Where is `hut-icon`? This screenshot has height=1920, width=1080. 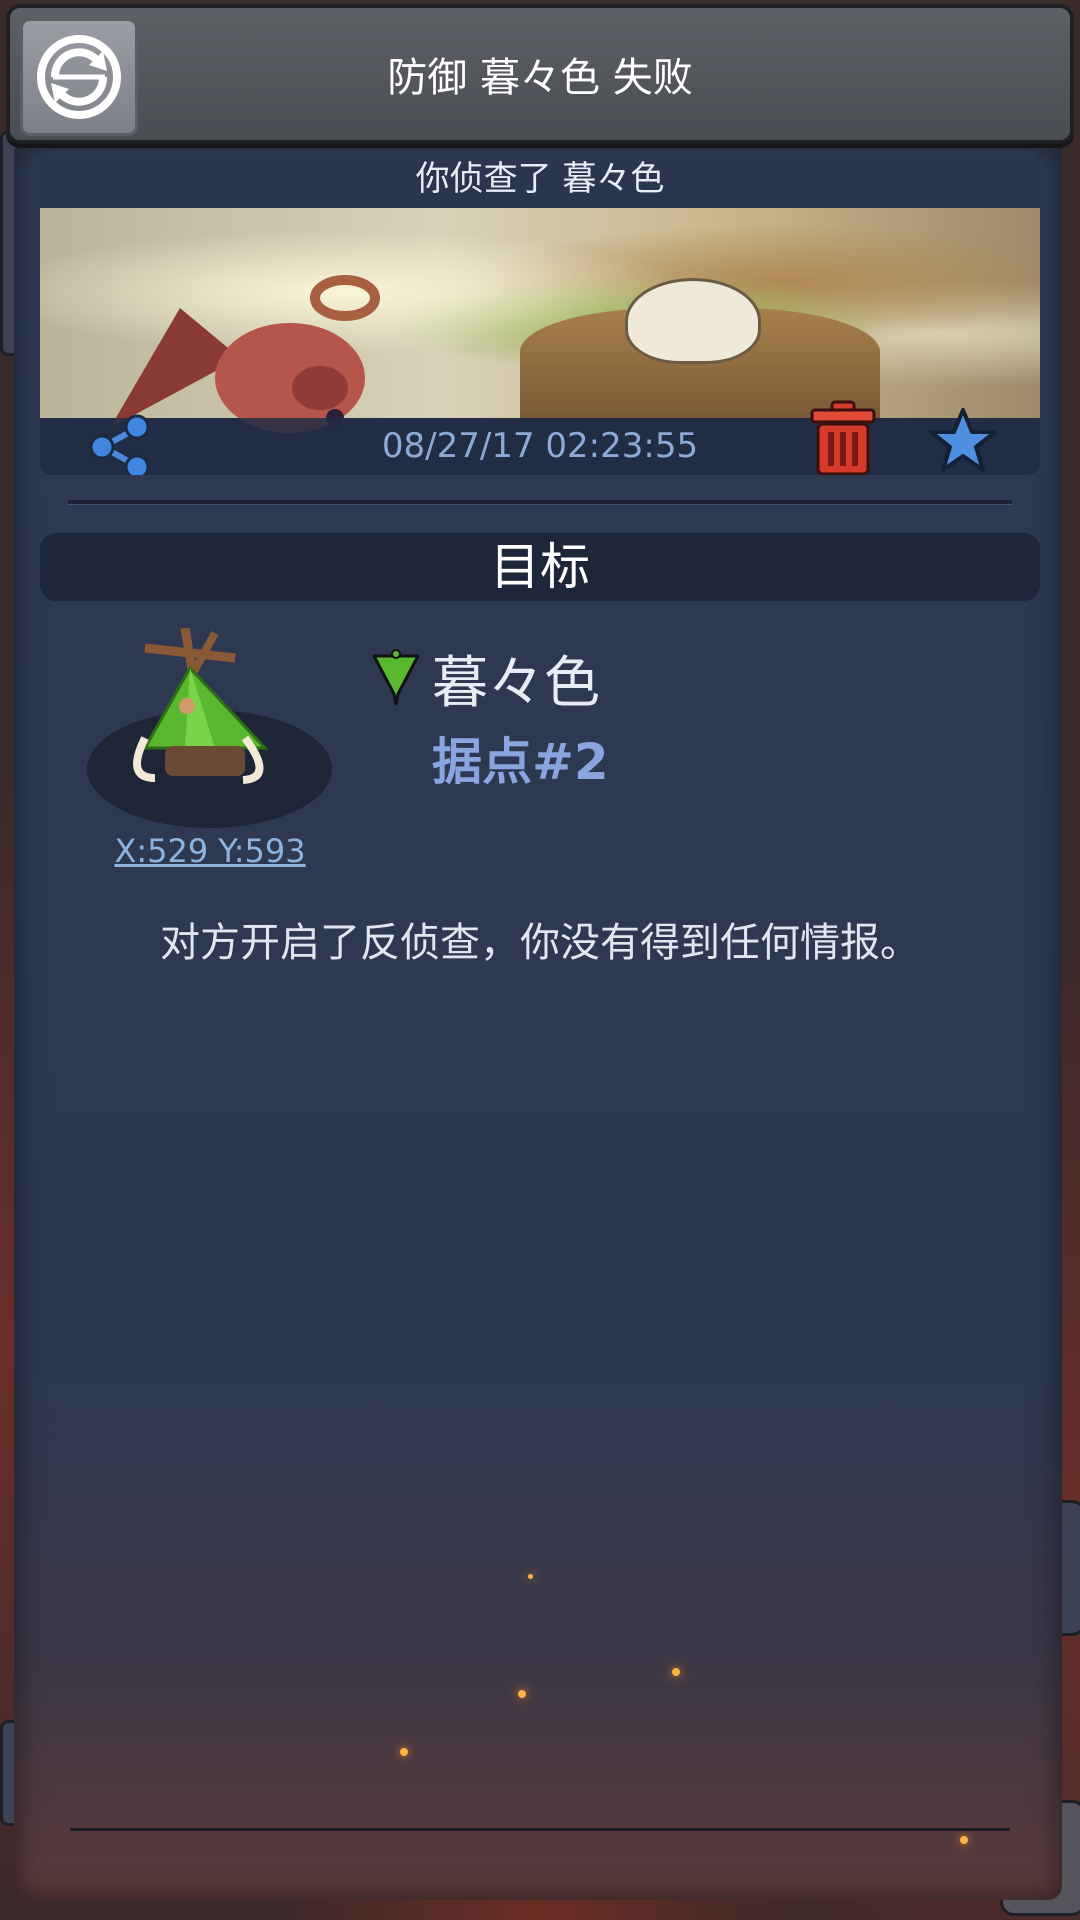 hut-icon is located at coordinates (205, 718).